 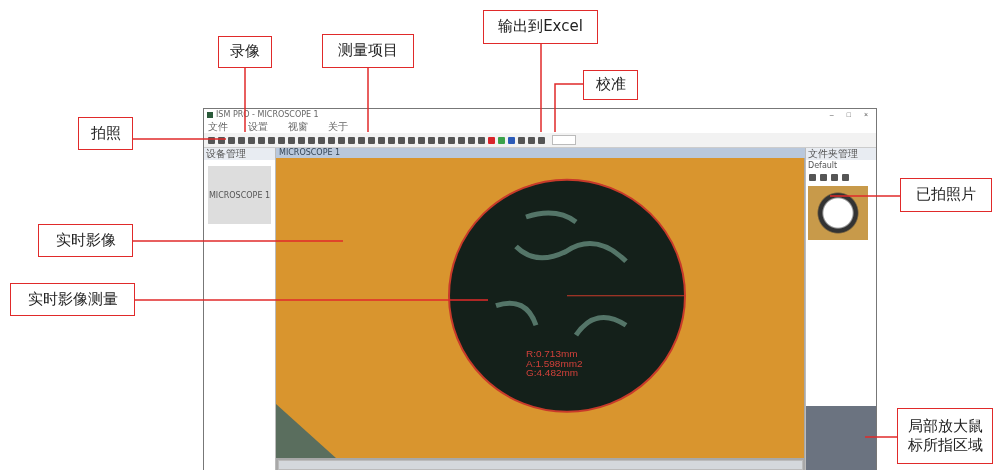 I want to click on callout-label: 测量项目, so click(x=368, y=51).